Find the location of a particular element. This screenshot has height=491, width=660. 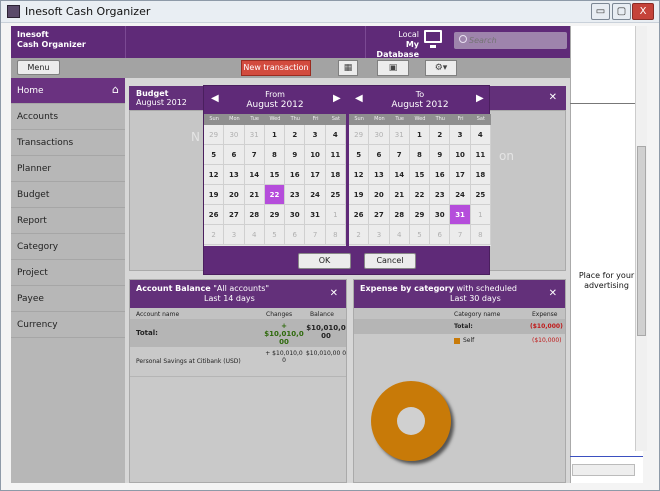

calendar-day: 22 is located at coordinates (420, 195).